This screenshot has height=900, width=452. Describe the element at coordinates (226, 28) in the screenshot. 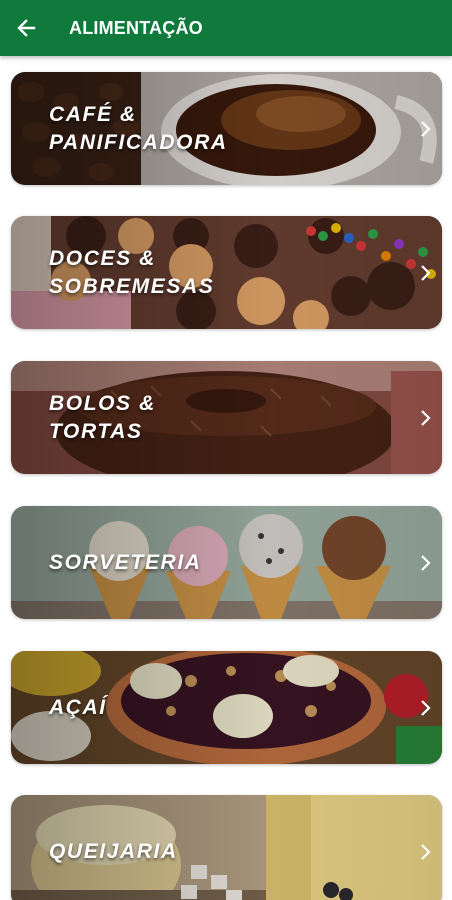

I see `app-bar: ALIMENTAÇÃO` at that location.